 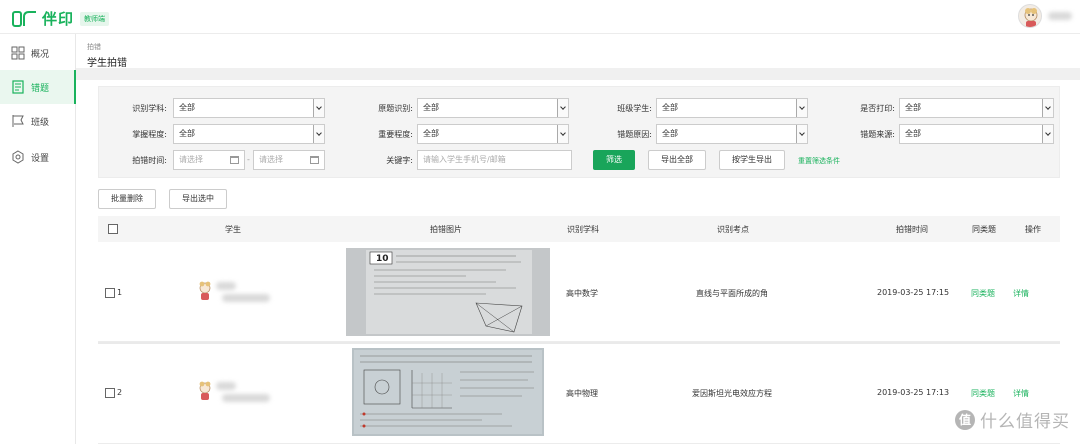 I want to click on export-all-button: 导出全部, so click(x=677, y=160).